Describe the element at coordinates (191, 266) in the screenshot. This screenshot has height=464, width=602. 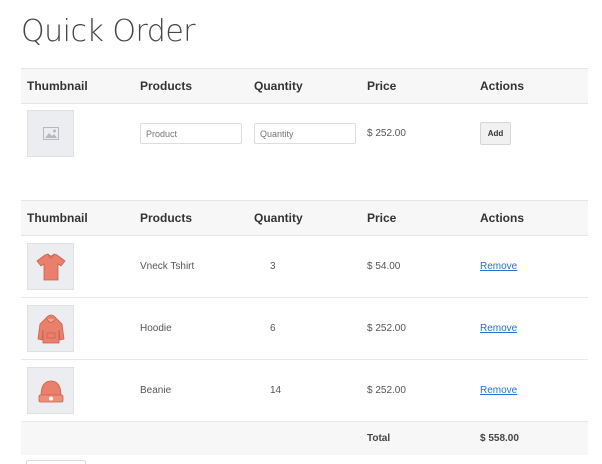
I see `product-name: Vneck Tshirt` at that location.